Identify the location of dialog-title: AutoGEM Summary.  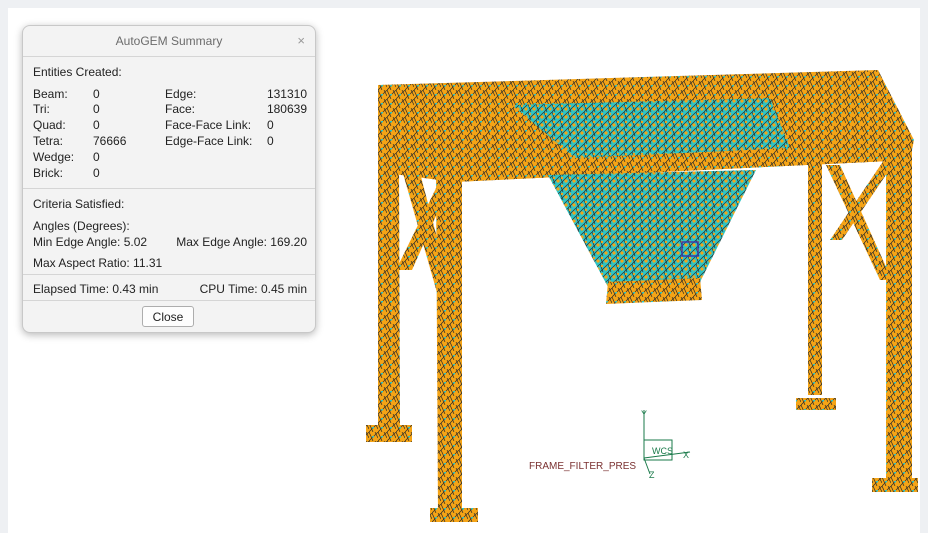
(169, 41).